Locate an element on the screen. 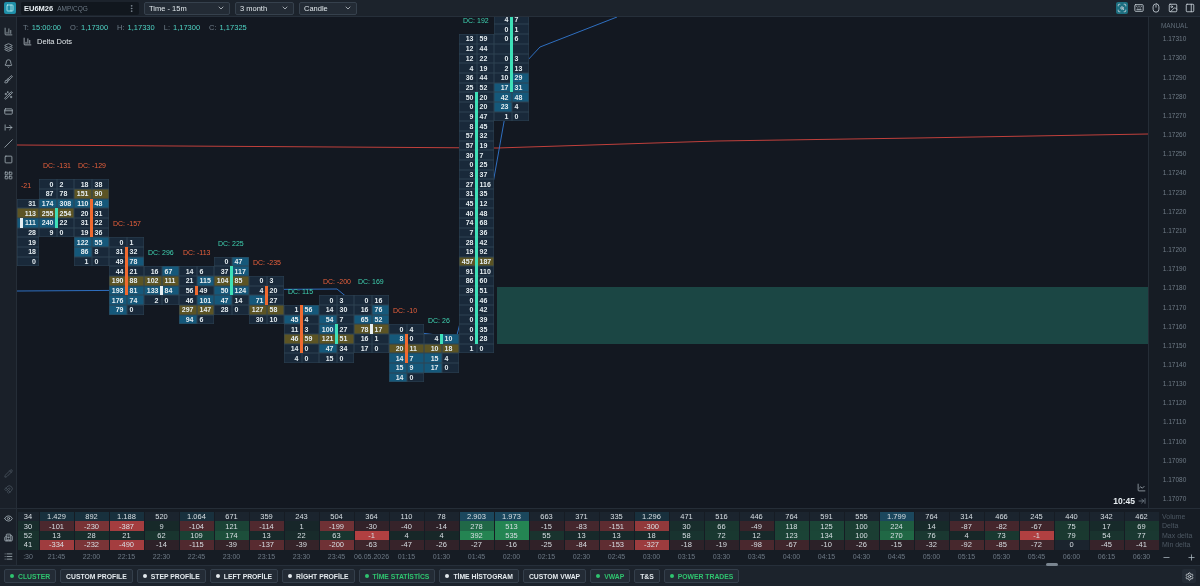 This screenshot has width=1200, height=586. plus-icon is located at coordinates (1191, 557).